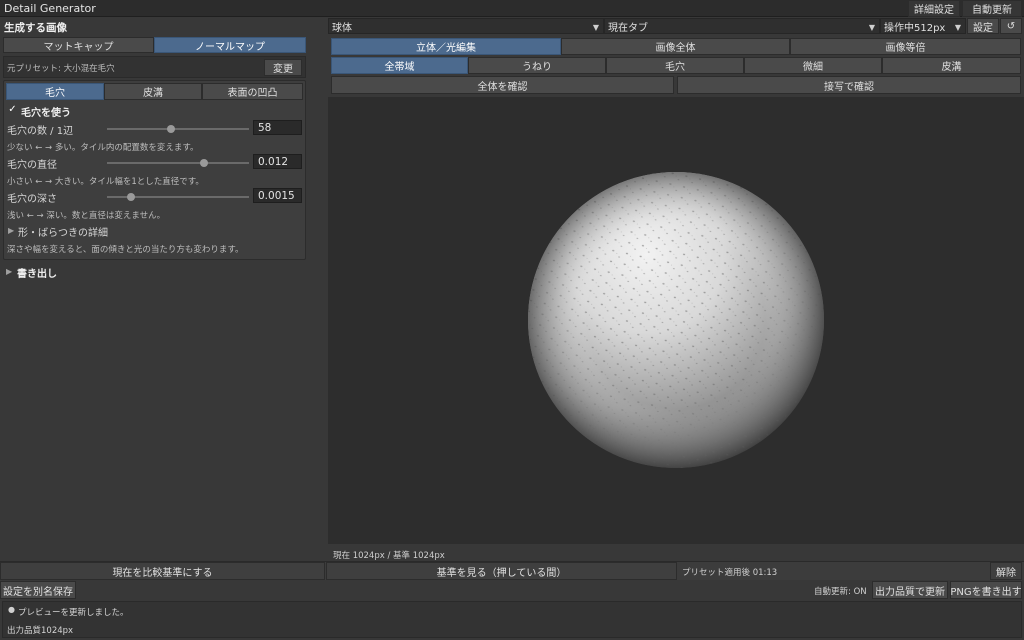 This screenshot has height=640, width=1024. Describe the element at coordinates (512, 619) in the screenshot. I see `log-panel` at that location.